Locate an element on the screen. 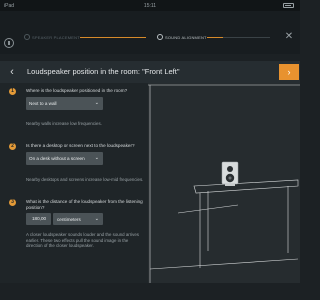 Image resolution: width=320 pixels, height=300 pixels. clock: 15:11 is located at coordinates (150, 6).